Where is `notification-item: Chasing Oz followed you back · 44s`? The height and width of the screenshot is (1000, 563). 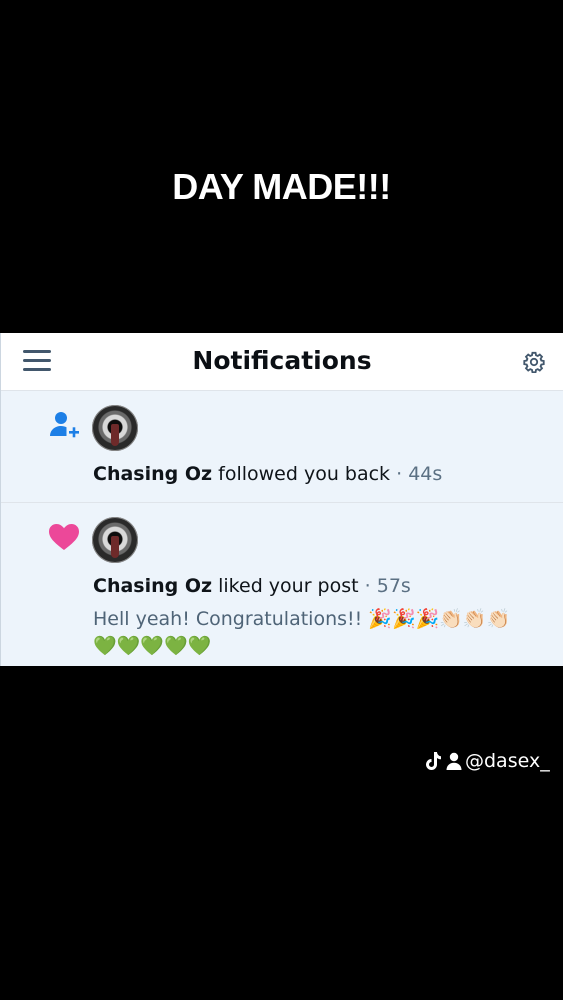
notification-item: Chasing Oz followed you back · 44s is located at coordinates (282, 447).